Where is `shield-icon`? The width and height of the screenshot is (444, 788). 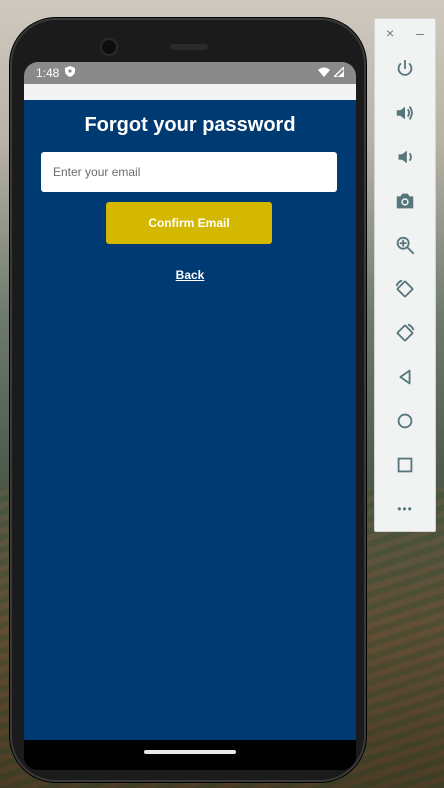 shield-icon is located at coordinates (70, 73).